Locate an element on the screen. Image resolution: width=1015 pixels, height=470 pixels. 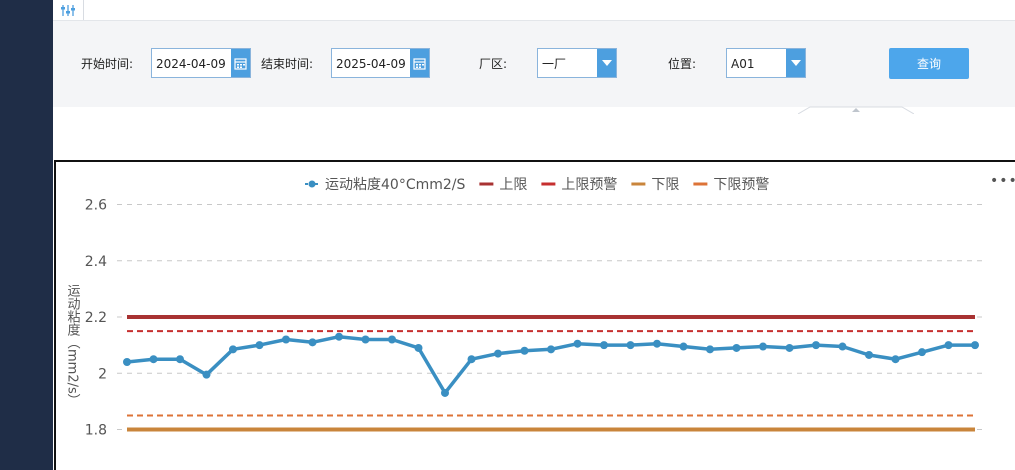
y-tick-label: 2.2 is located at coordinates (96, 318).